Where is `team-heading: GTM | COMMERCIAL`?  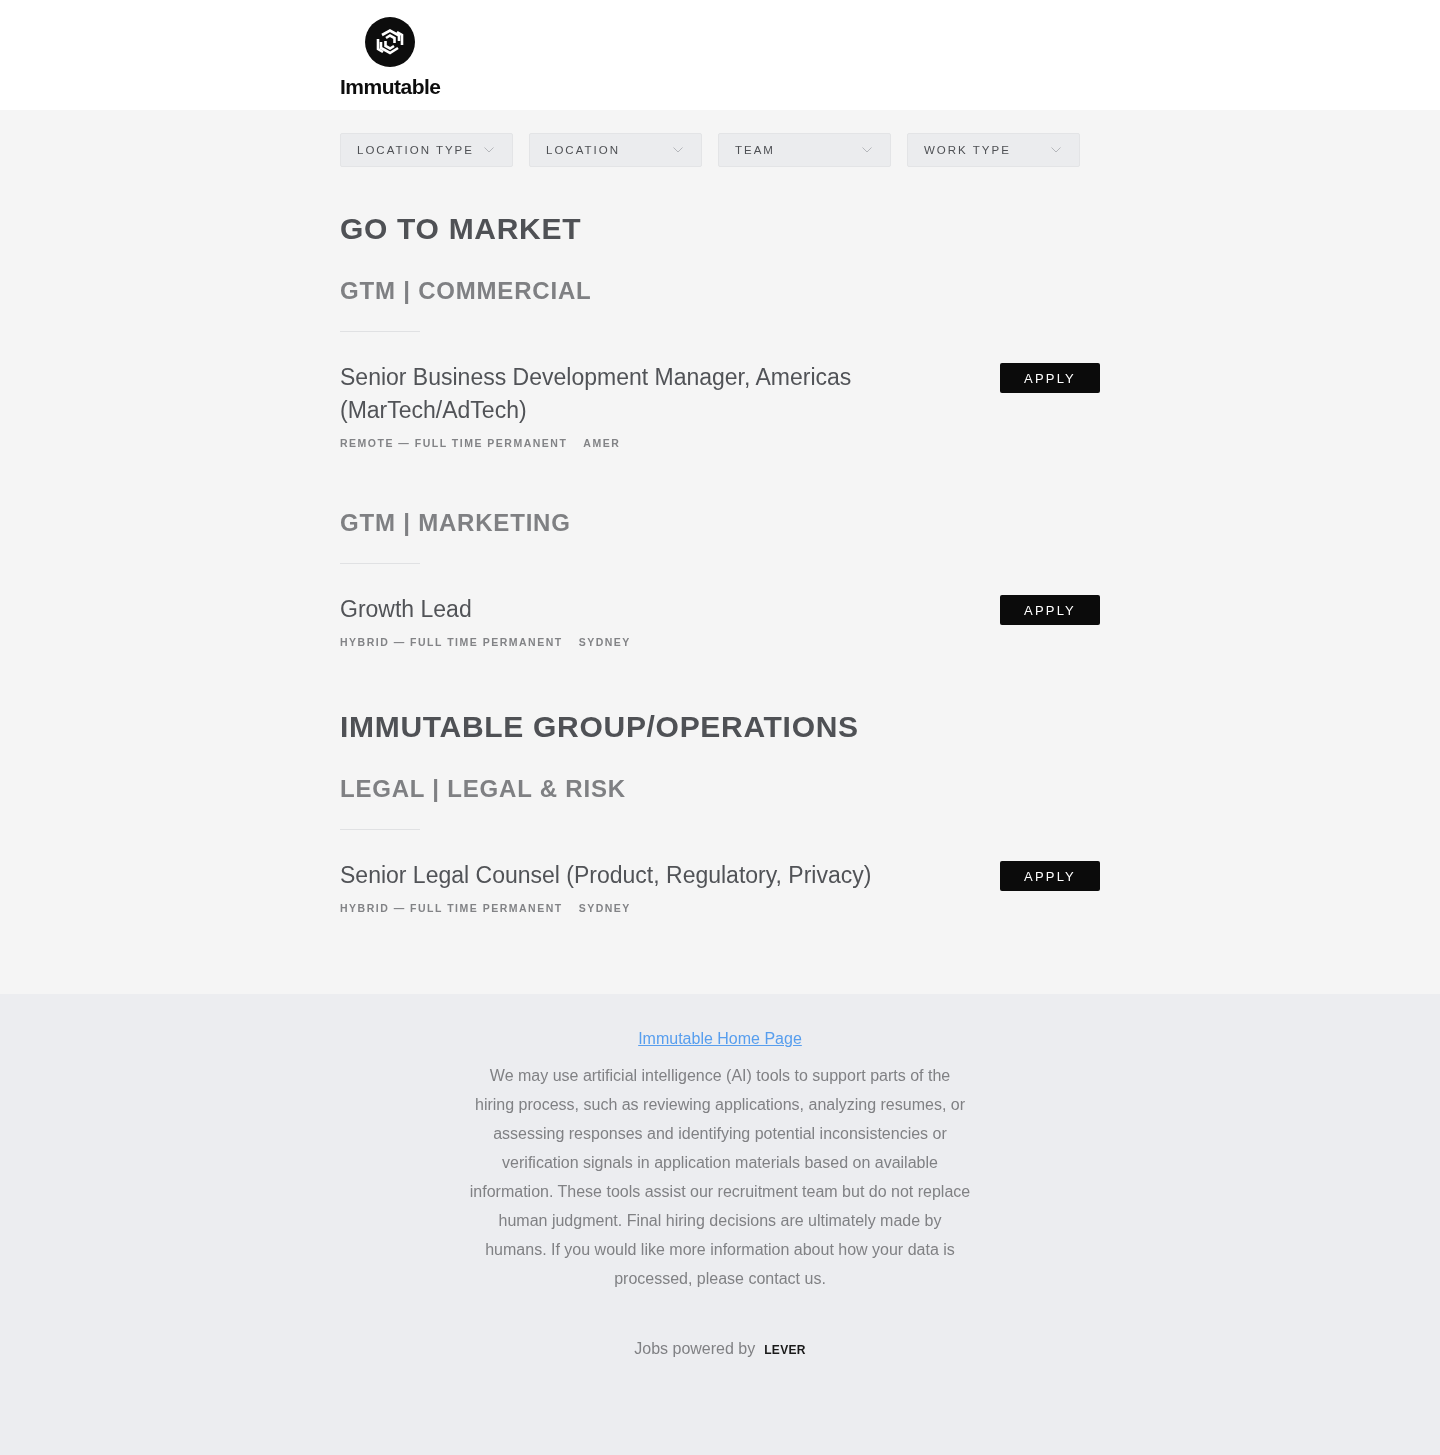
team-heading: GTM | COMMERCIAL is located at coordinates (466, 291).